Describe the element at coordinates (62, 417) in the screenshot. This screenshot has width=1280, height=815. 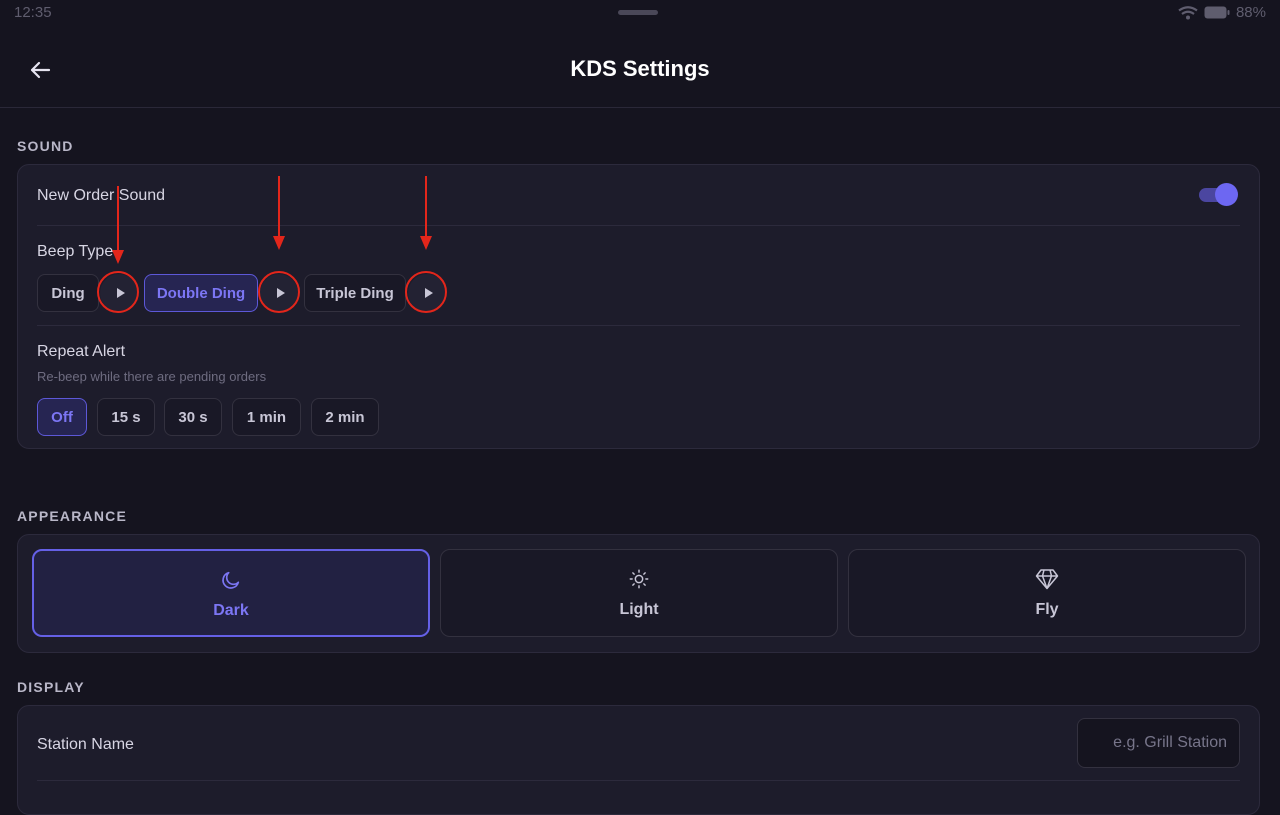
I see `repeat-option-off: Off` at that location.